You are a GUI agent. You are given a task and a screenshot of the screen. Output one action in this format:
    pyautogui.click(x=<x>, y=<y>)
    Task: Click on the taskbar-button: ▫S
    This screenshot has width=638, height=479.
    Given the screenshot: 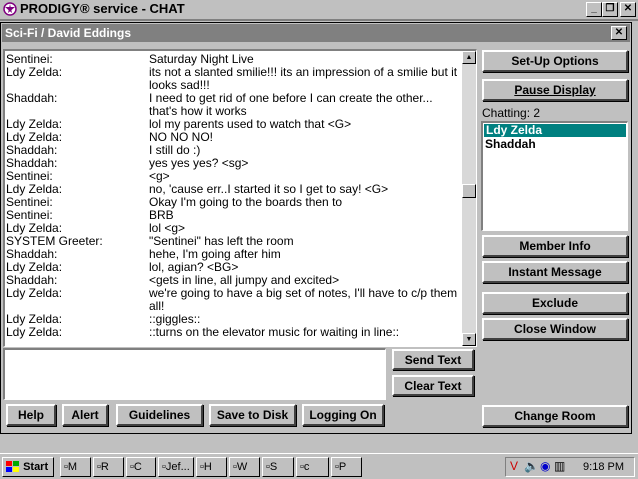 What is the action you would take?
    pyautogui.click(x=278, y=467)
    